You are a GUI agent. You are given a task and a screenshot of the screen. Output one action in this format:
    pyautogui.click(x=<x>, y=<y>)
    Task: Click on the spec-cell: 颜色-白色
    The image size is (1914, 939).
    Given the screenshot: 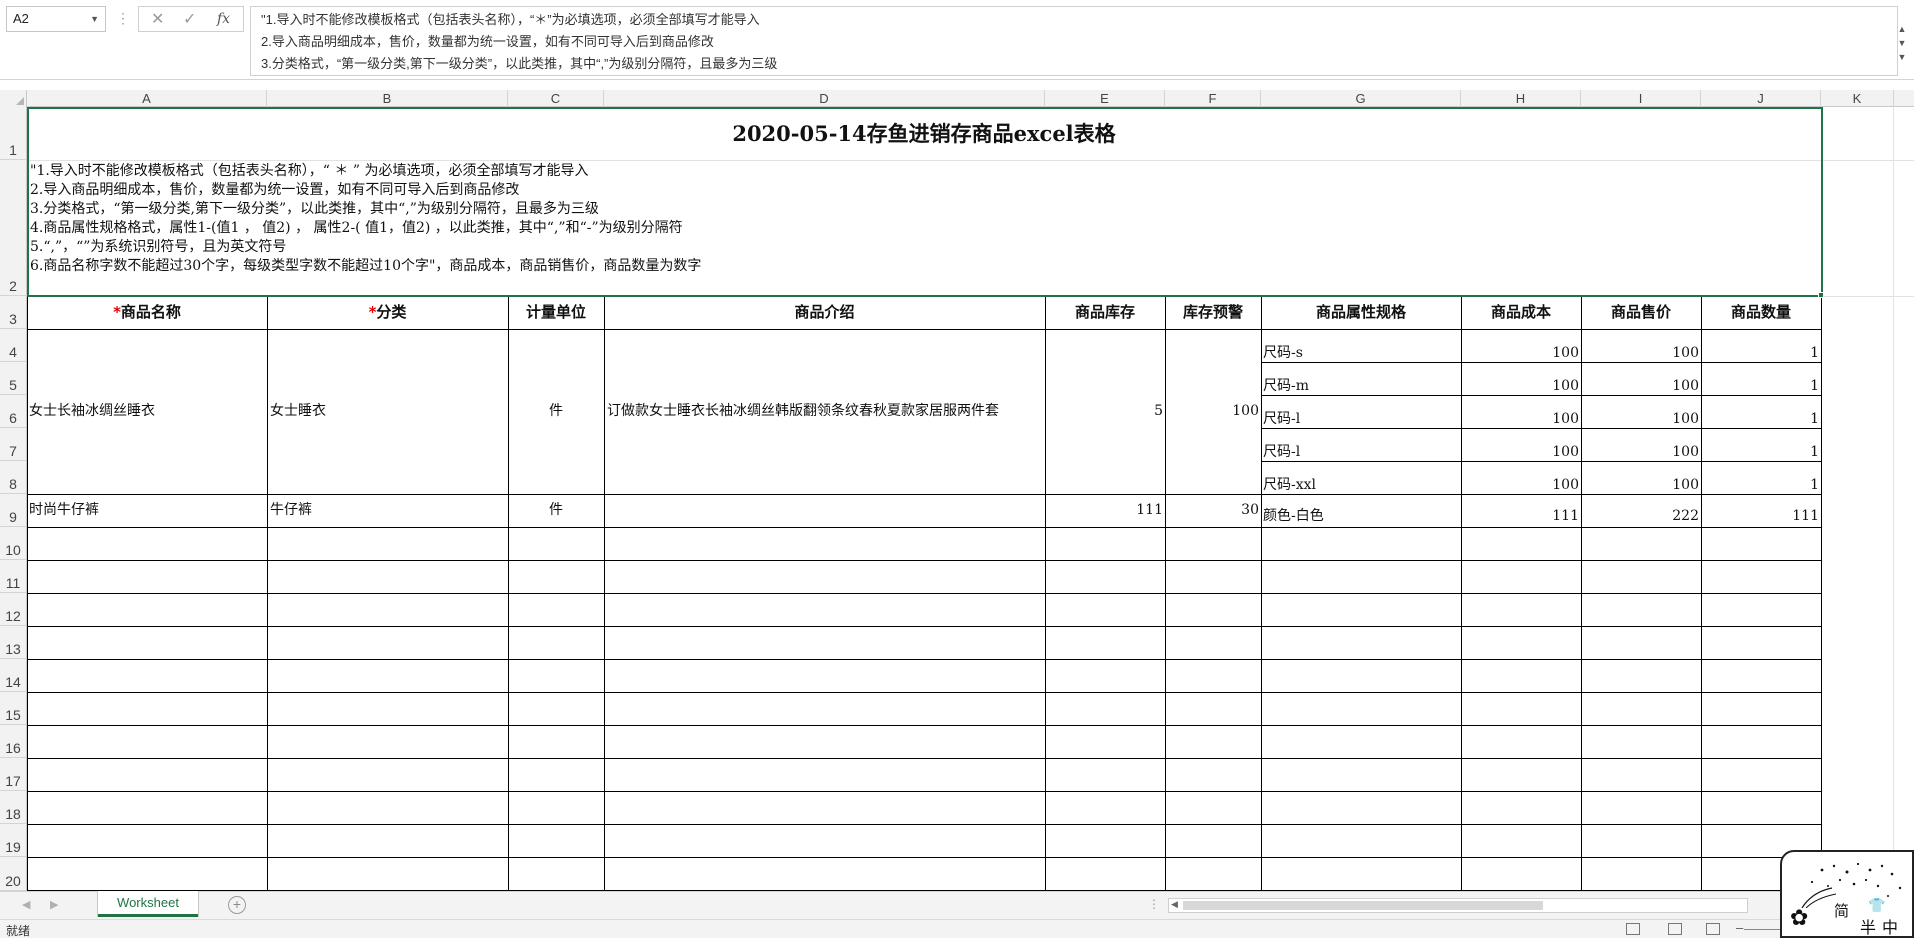 What is the action you would take?
    pyautogui.click(x=1361, y=516)
    